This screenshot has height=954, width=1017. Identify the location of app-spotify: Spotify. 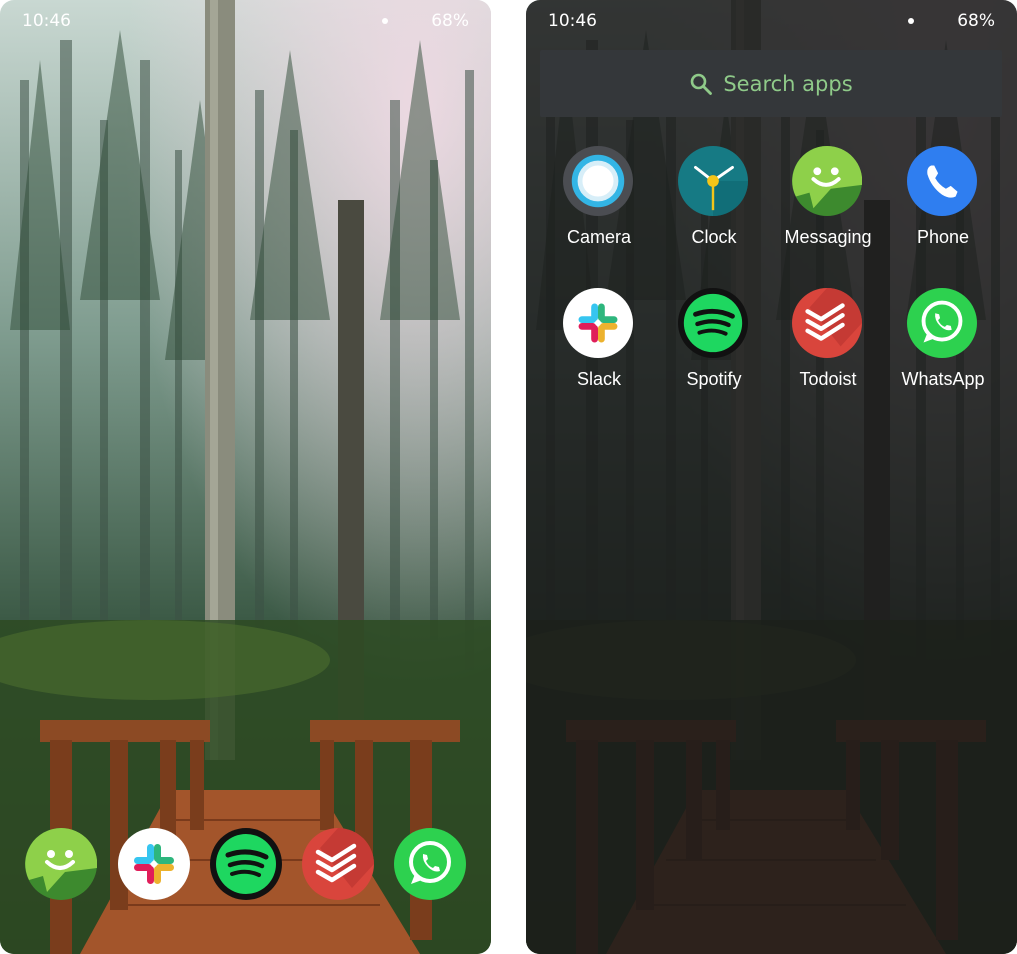
(714, 348).